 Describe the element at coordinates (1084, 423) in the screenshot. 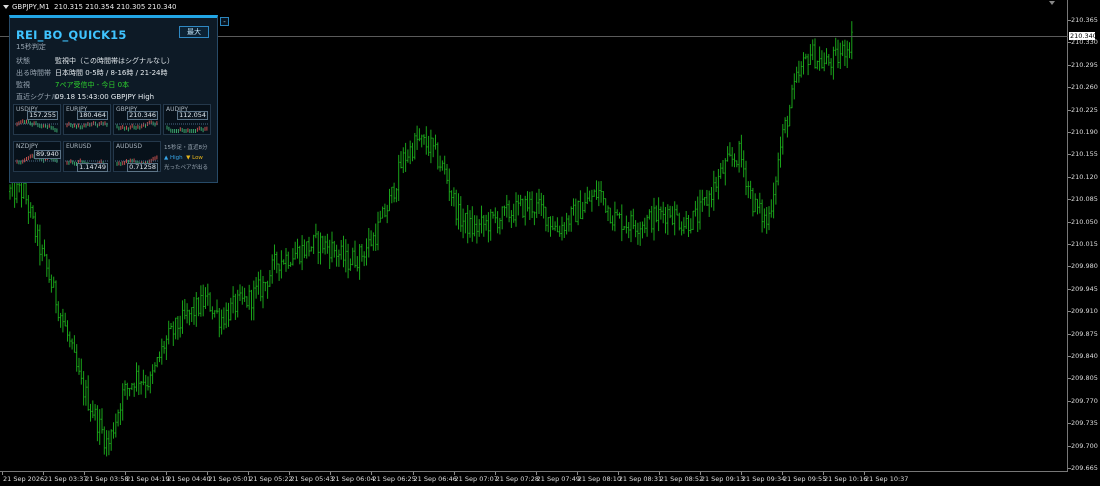

I see `price-label: 209.735` at that location.